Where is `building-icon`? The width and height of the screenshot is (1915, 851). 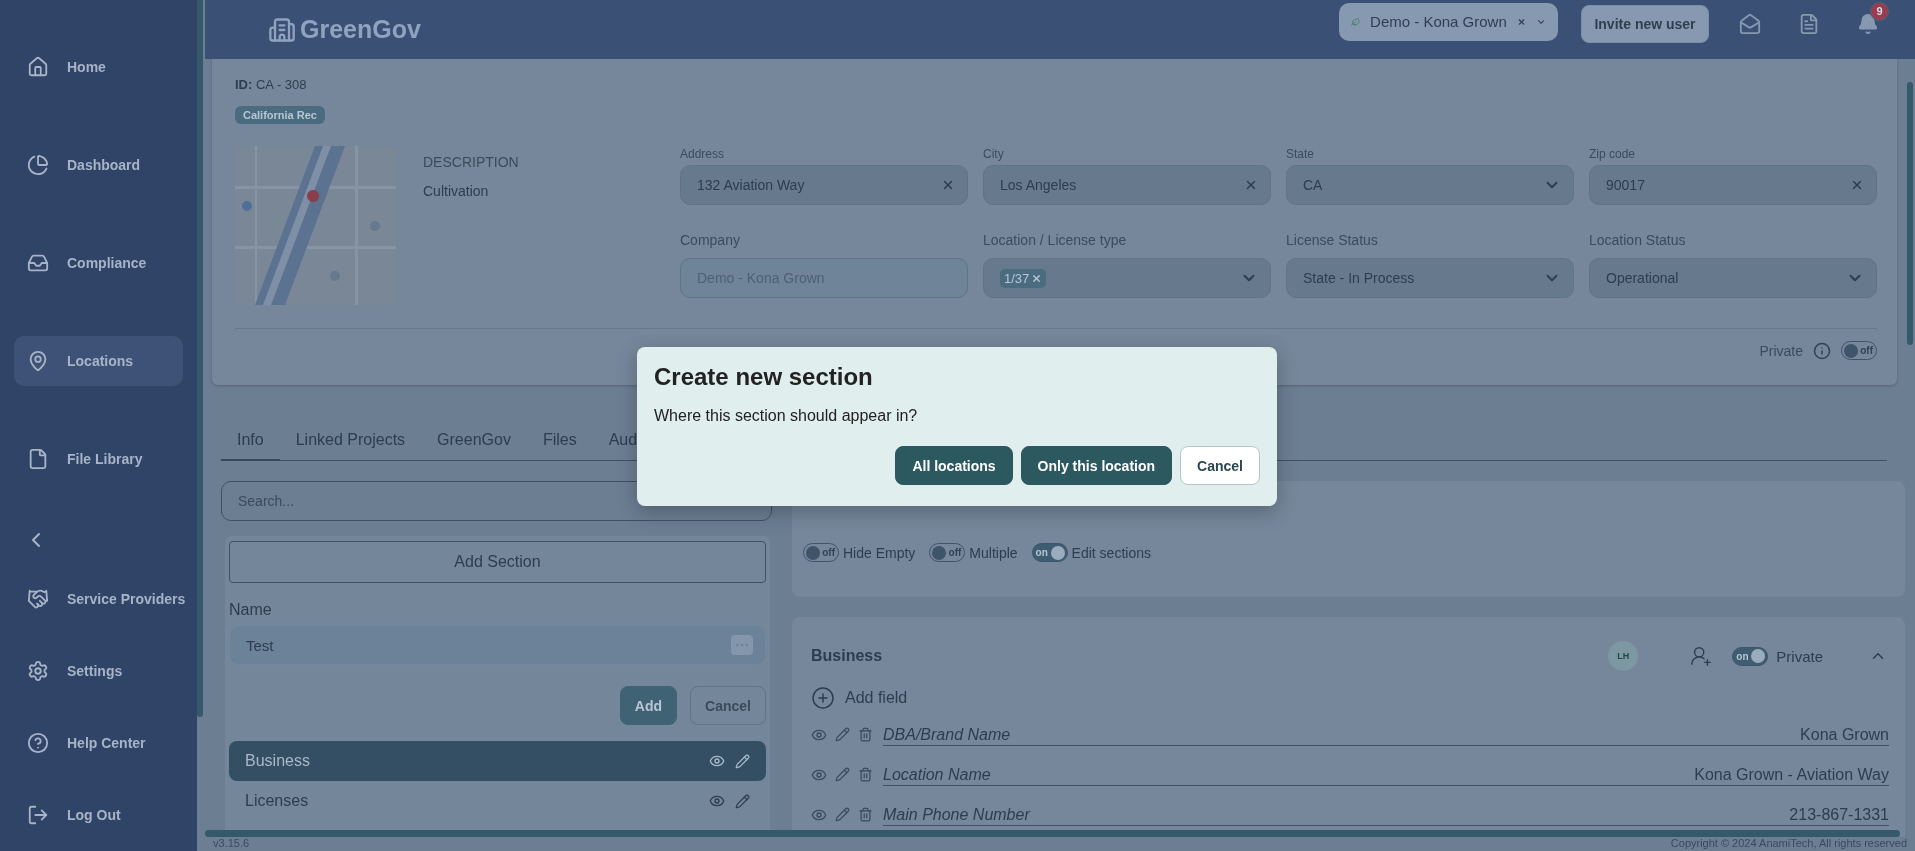 building-icon is located at coordinates (282, 29).